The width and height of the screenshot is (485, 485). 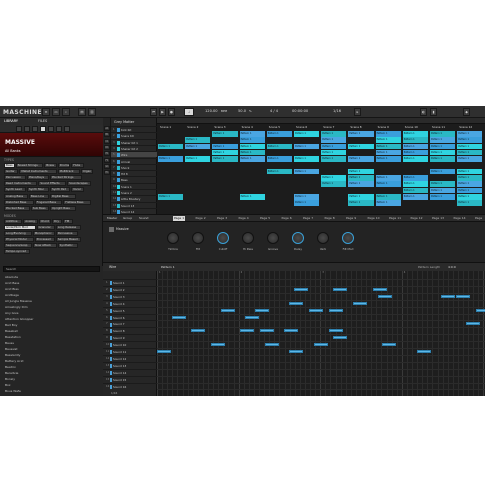 I want to click on follow-button: ▸, so click(x=357, y=112).